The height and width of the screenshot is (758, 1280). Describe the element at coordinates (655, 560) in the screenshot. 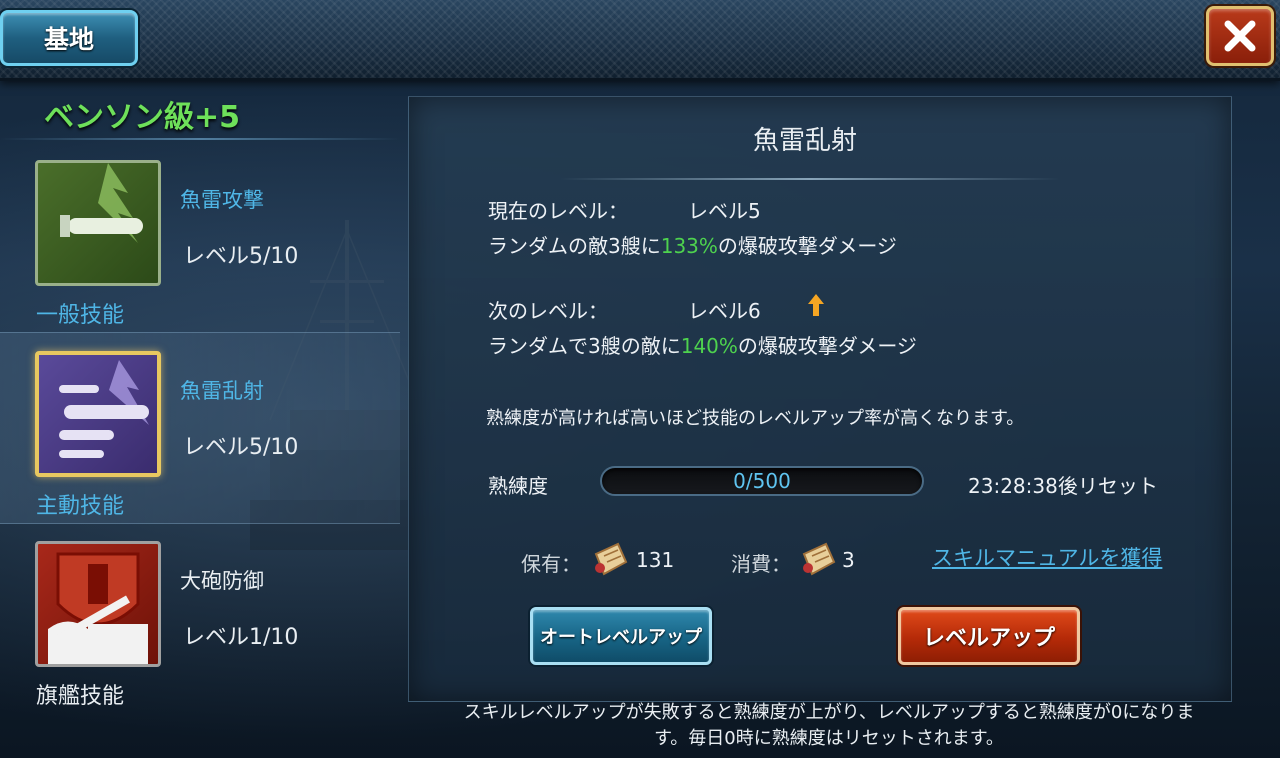

I see `owned-count: 131` at that location.